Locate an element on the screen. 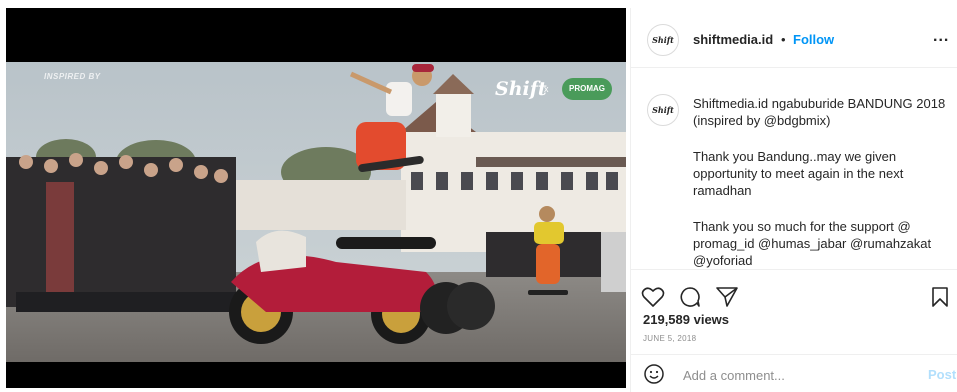  heart-icon is located at coordinates (653, 297).